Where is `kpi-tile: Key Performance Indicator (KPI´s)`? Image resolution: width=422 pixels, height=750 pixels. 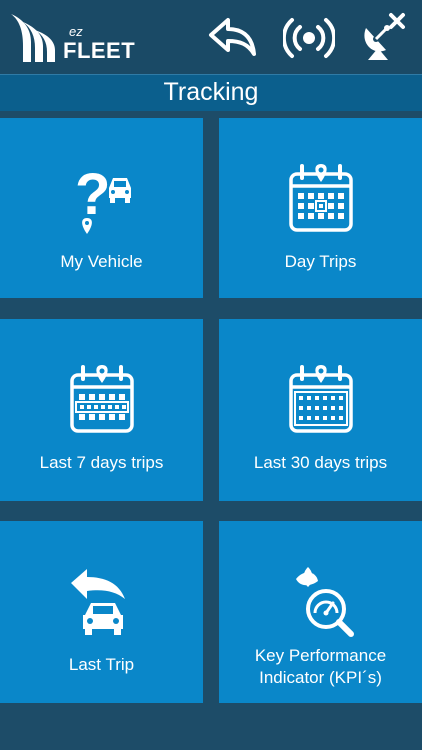 kpi-tile: Key Performance Indicator (KPI´s) is located at coordinates (320, 612).